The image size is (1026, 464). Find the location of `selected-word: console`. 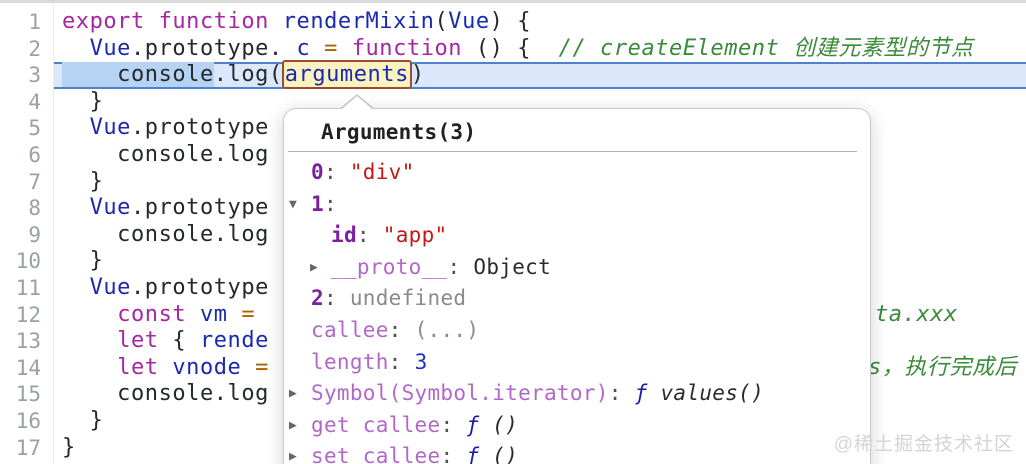

selected-word: console is located at coordinates (138, 75).